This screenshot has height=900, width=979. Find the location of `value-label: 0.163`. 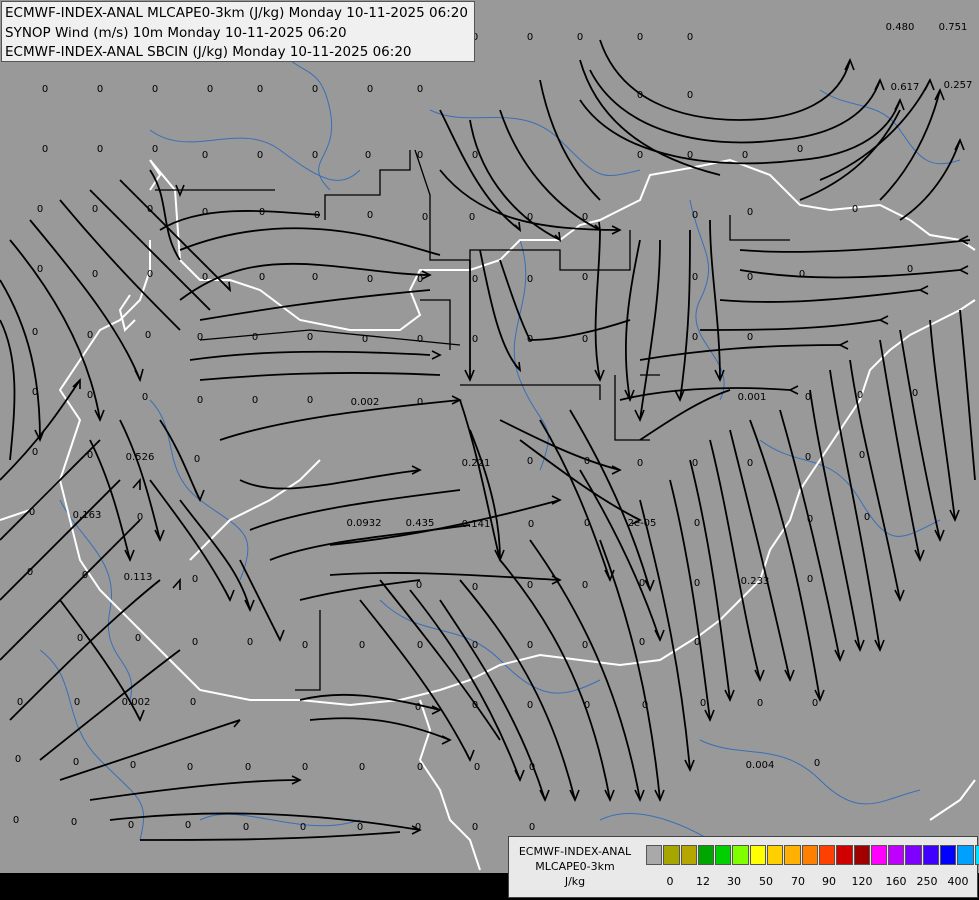

value-label: 0.163 is located at coordinates (87, 515).